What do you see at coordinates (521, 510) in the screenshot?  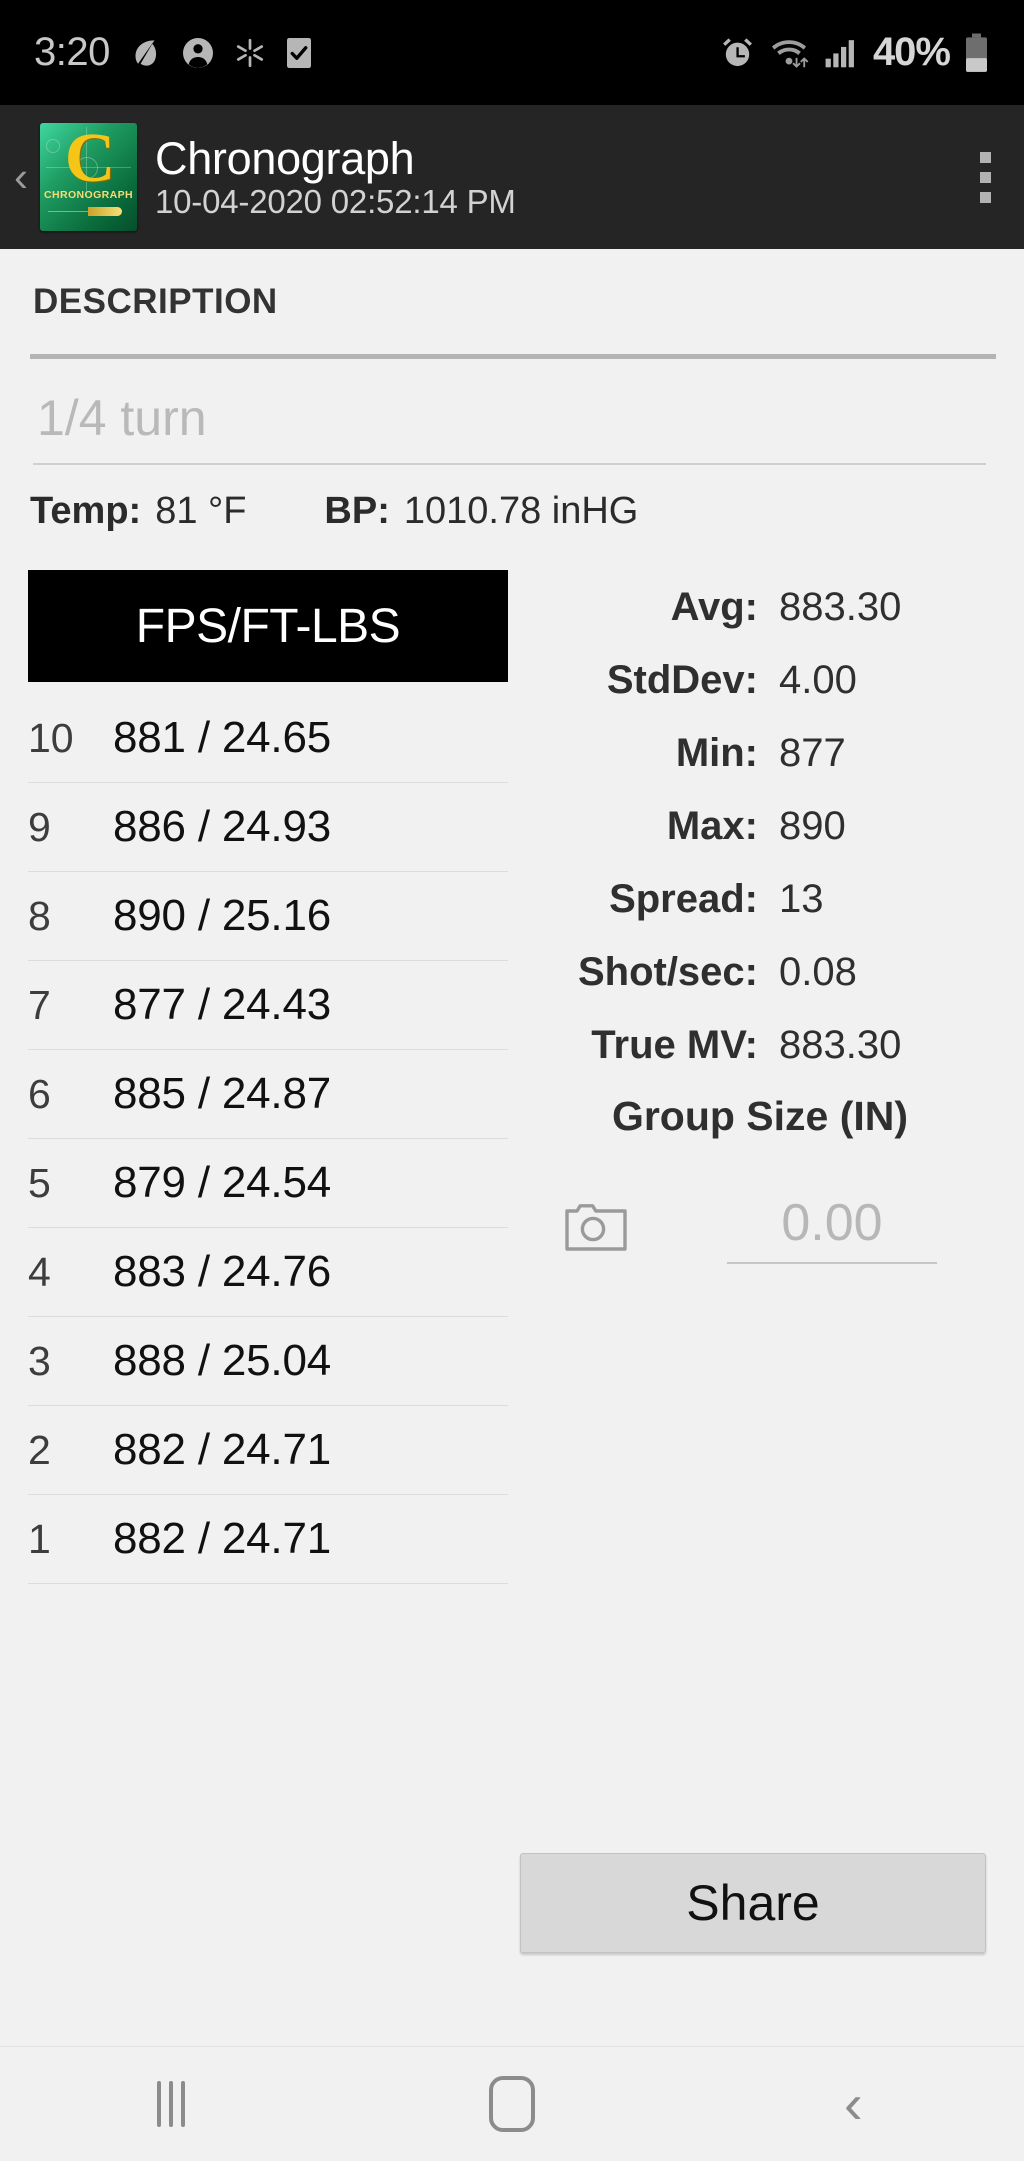 I see `bp-value: 1010.78 inHG` at bounding box center [521, 510].